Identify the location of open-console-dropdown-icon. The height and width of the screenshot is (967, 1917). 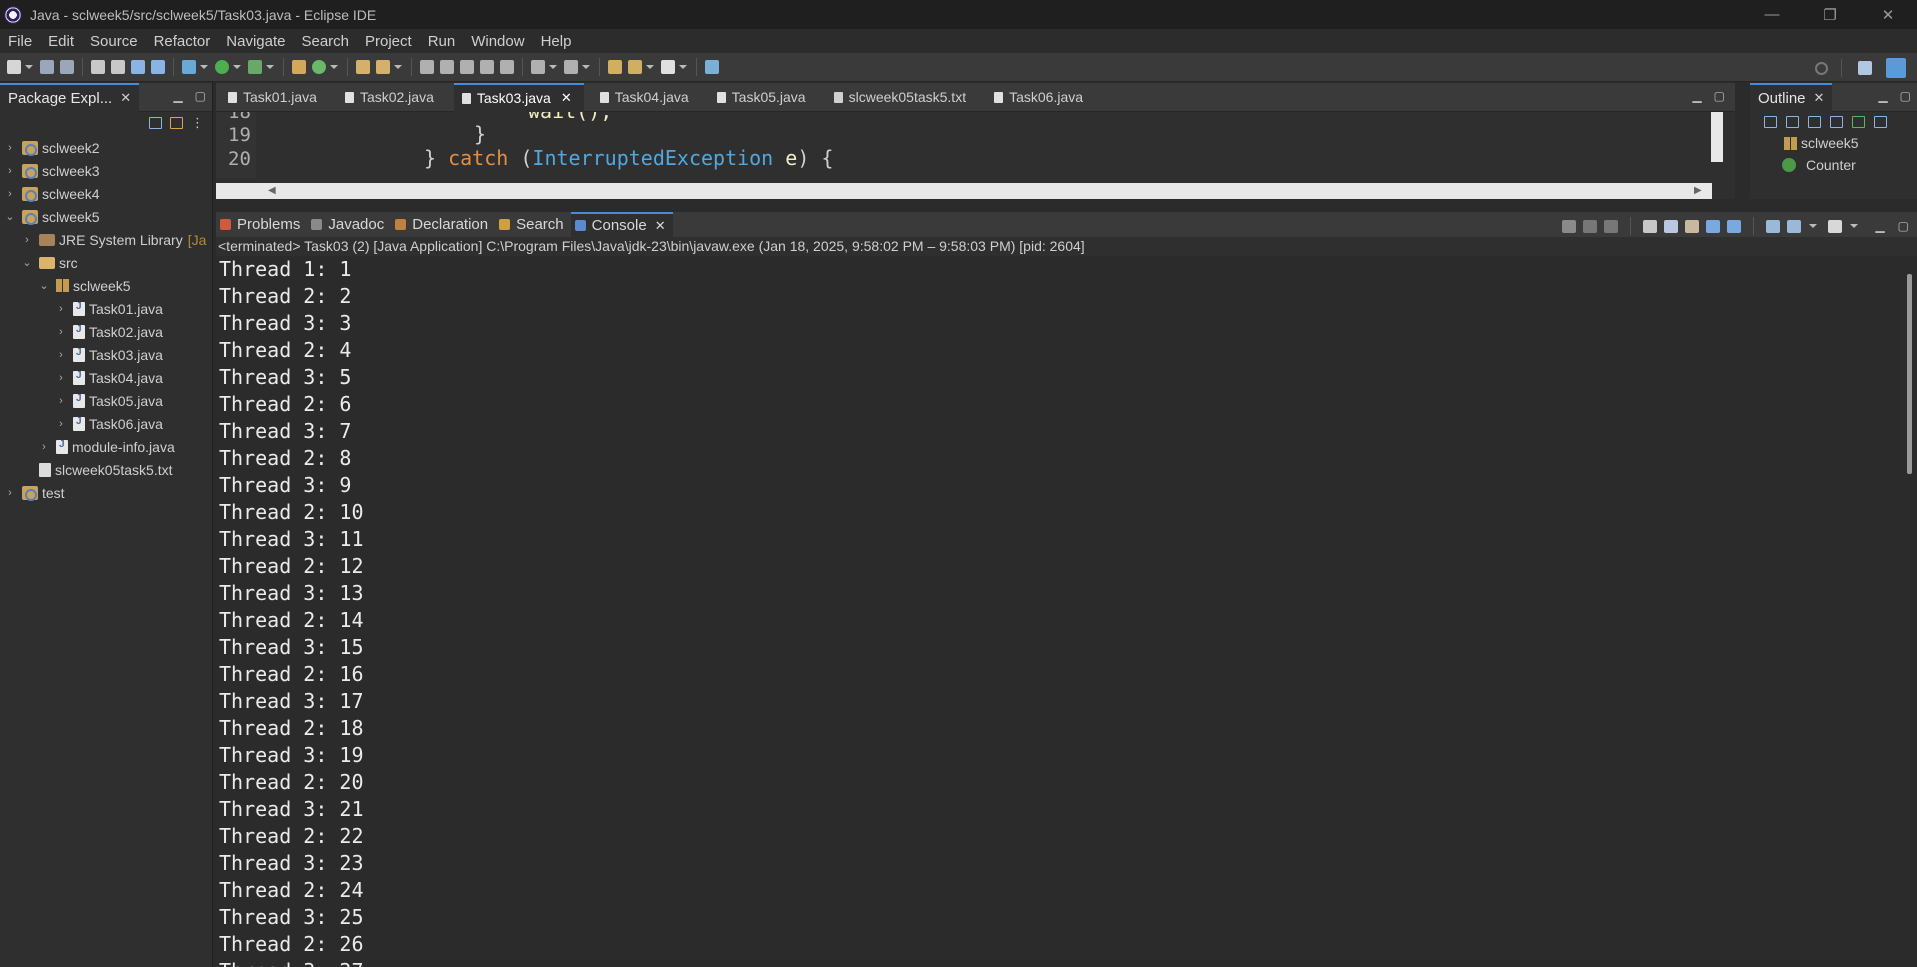
(1854, 226).